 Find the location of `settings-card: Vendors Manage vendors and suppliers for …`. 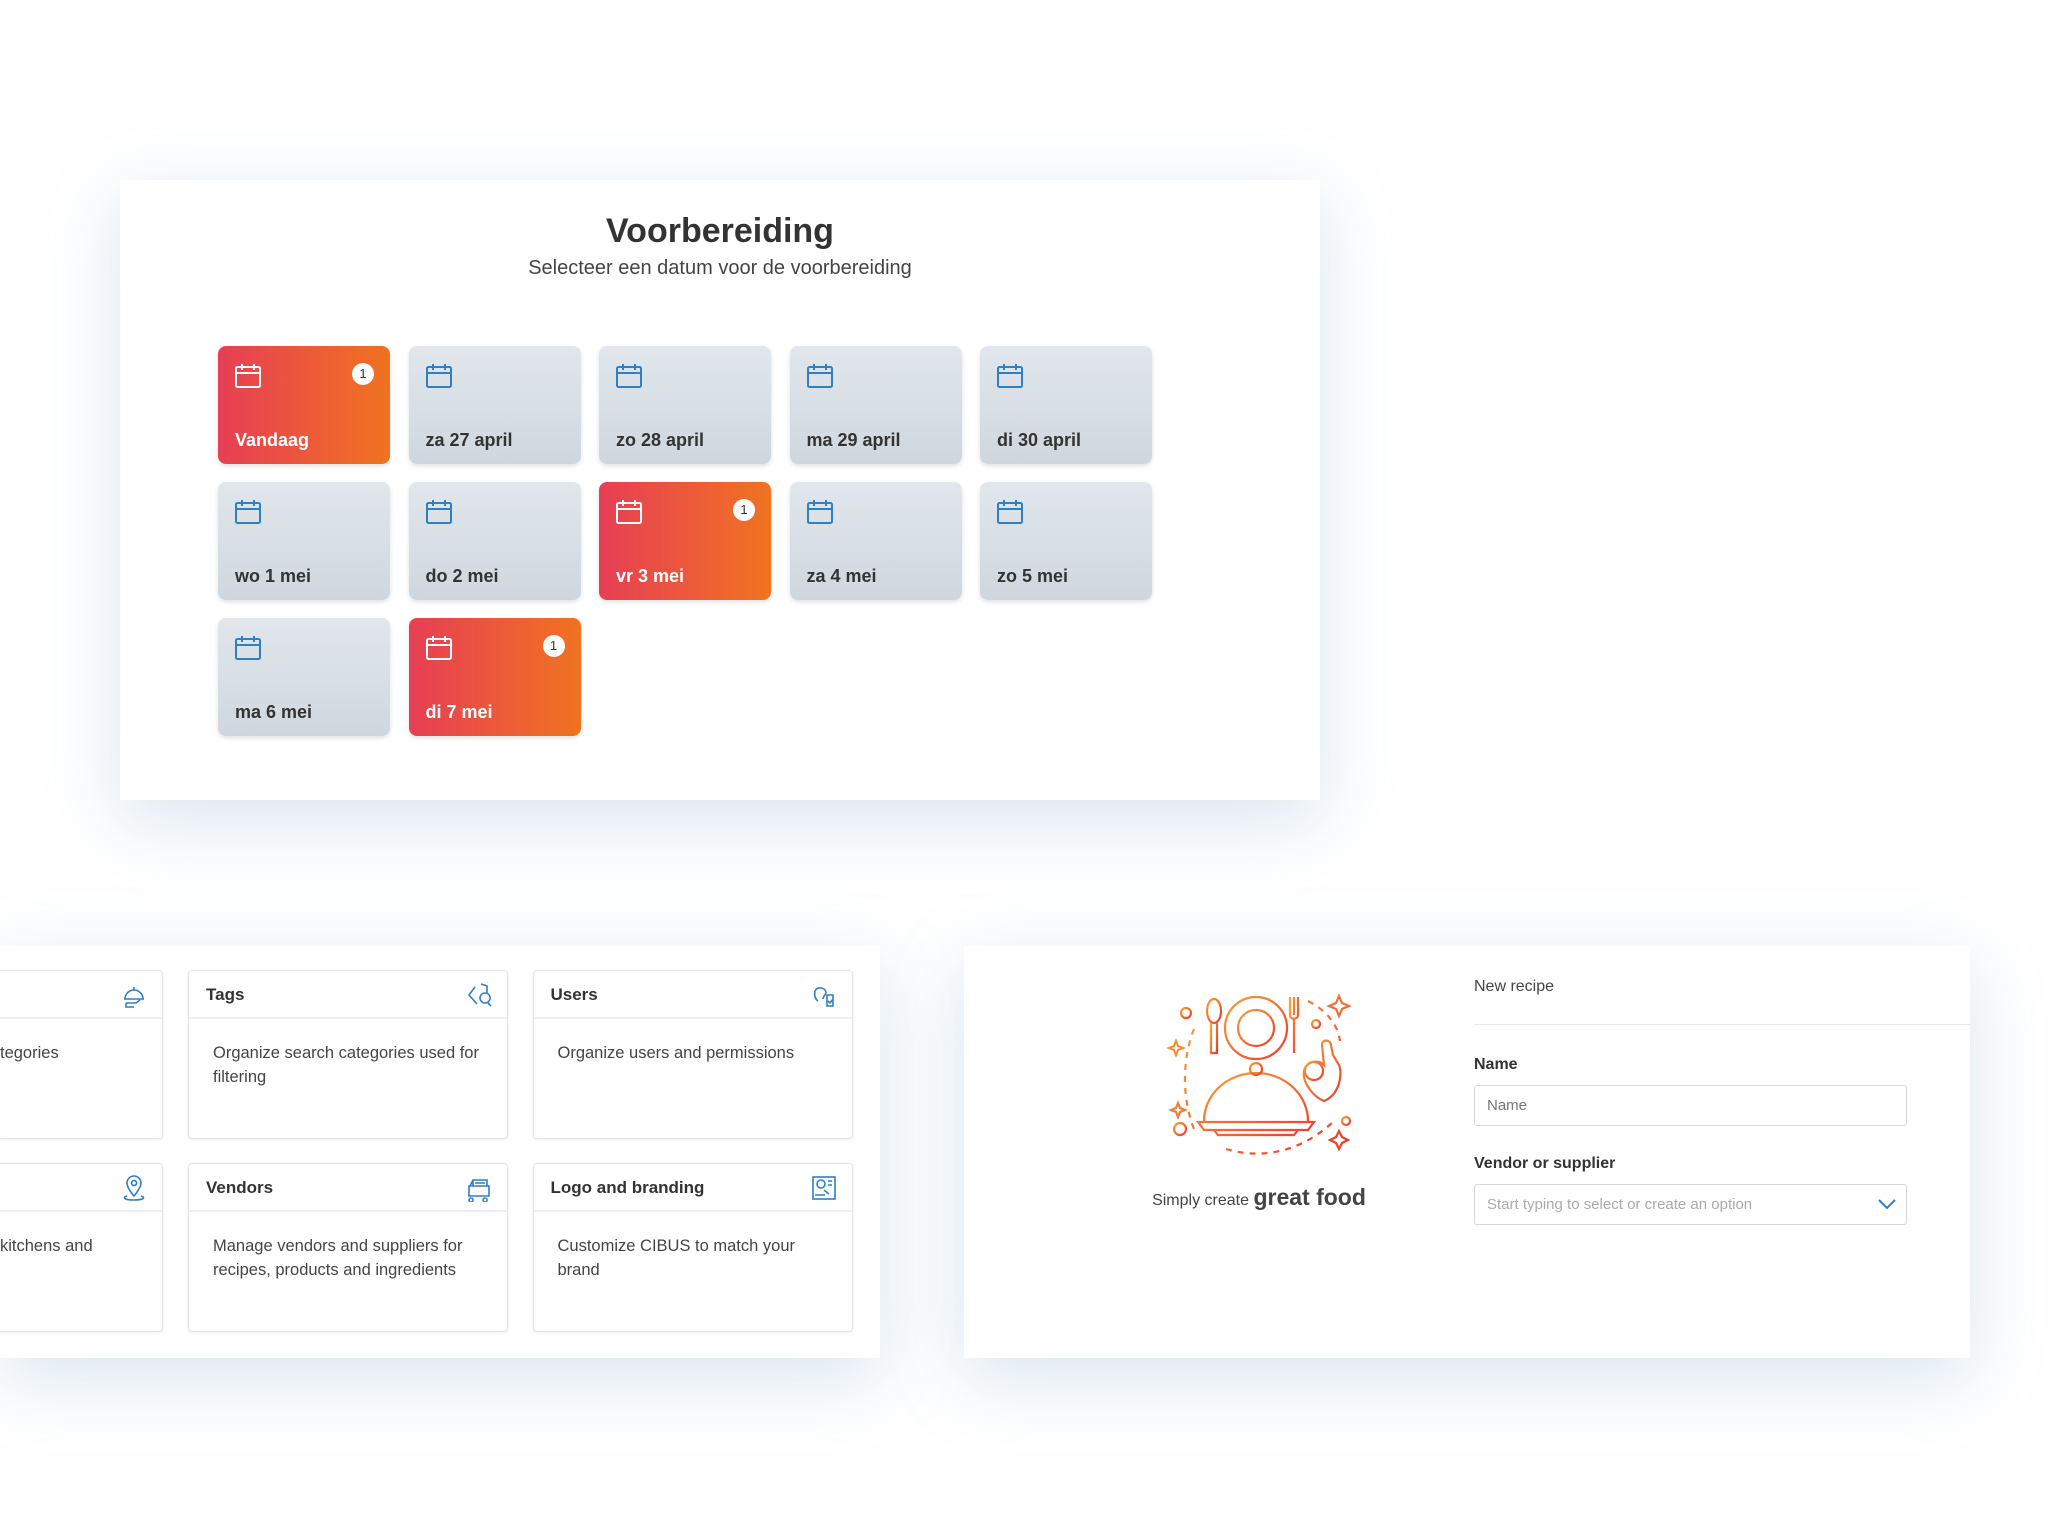

settings-card: Vendors Manage vendors and suppliers for … is located at coordinates (348, 1247).